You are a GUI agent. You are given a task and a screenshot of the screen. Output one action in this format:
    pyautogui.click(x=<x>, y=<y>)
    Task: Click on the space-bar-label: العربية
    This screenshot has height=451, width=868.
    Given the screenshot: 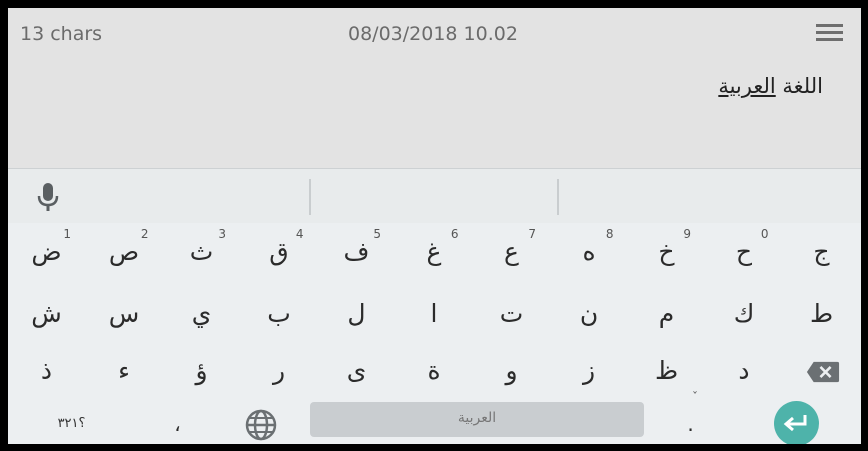 What is the action you would take?
    pyautogui.click(x=477, y=418)
    